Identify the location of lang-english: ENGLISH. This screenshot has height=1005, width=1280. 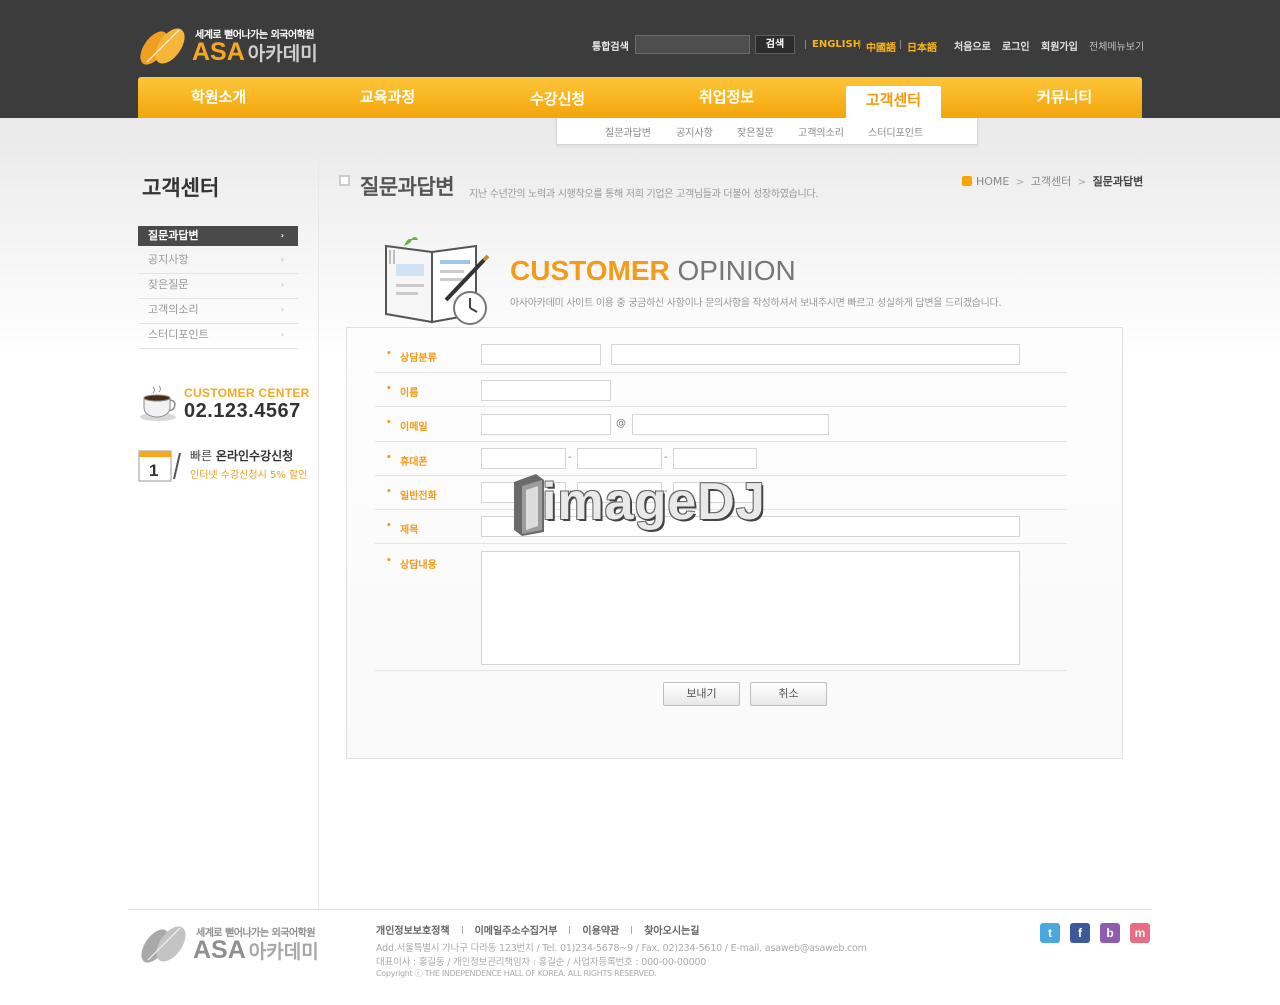
(836, 44).